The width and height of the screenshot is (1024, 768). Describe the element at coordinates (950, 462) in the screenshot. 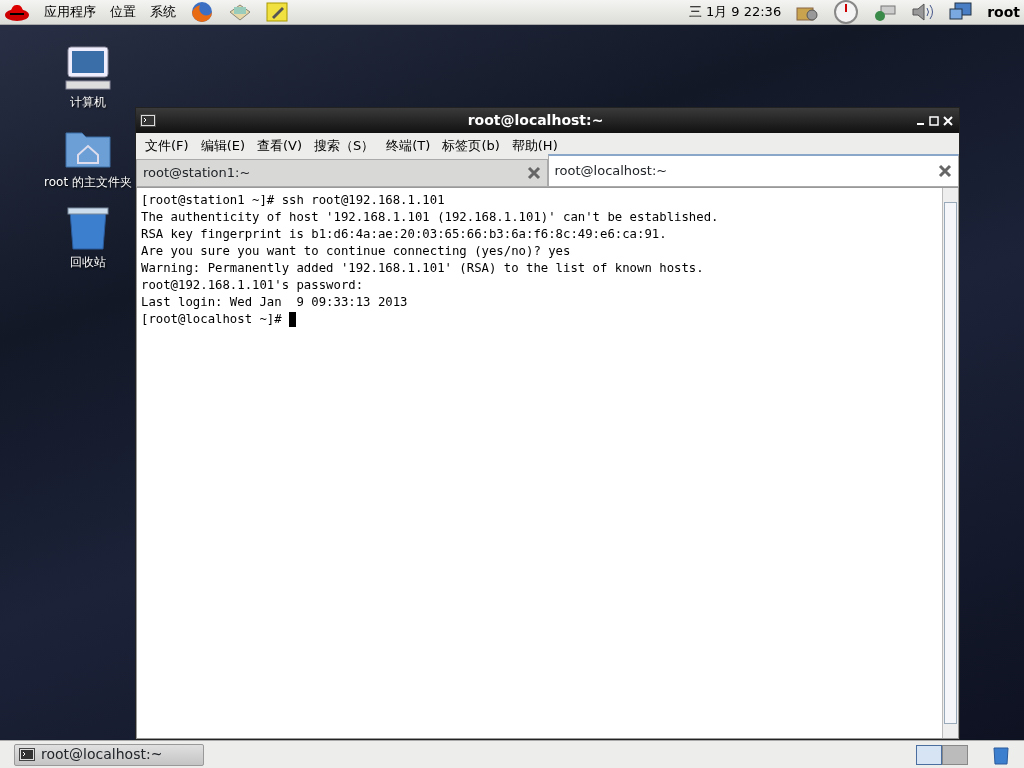

I see `scrollbar` at that location.